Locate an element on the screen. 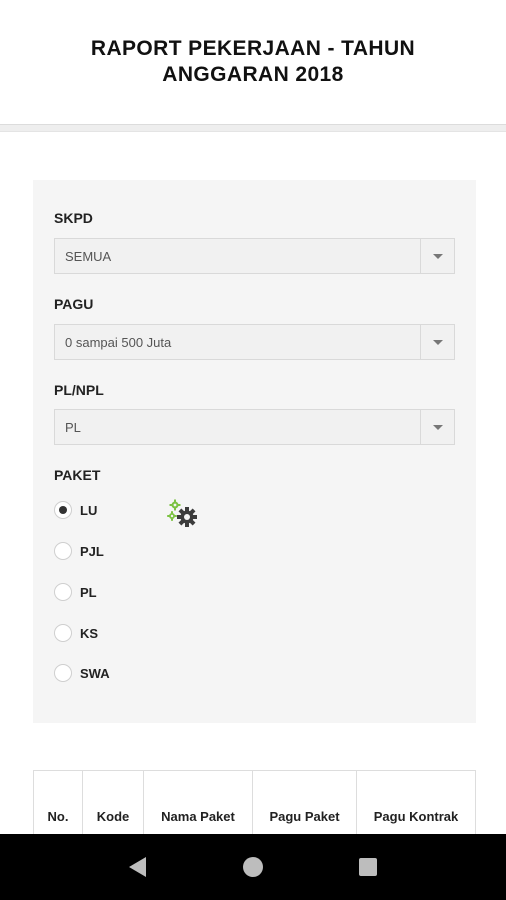  radio-selected-dot is located at coordinates (63, 510).